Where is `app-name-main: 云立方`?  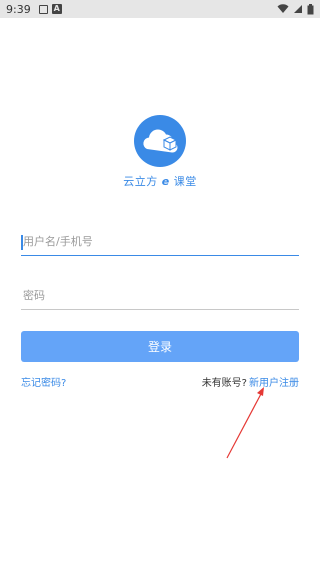 app-name-main: 云立方 is located at coordinates (140, 181).